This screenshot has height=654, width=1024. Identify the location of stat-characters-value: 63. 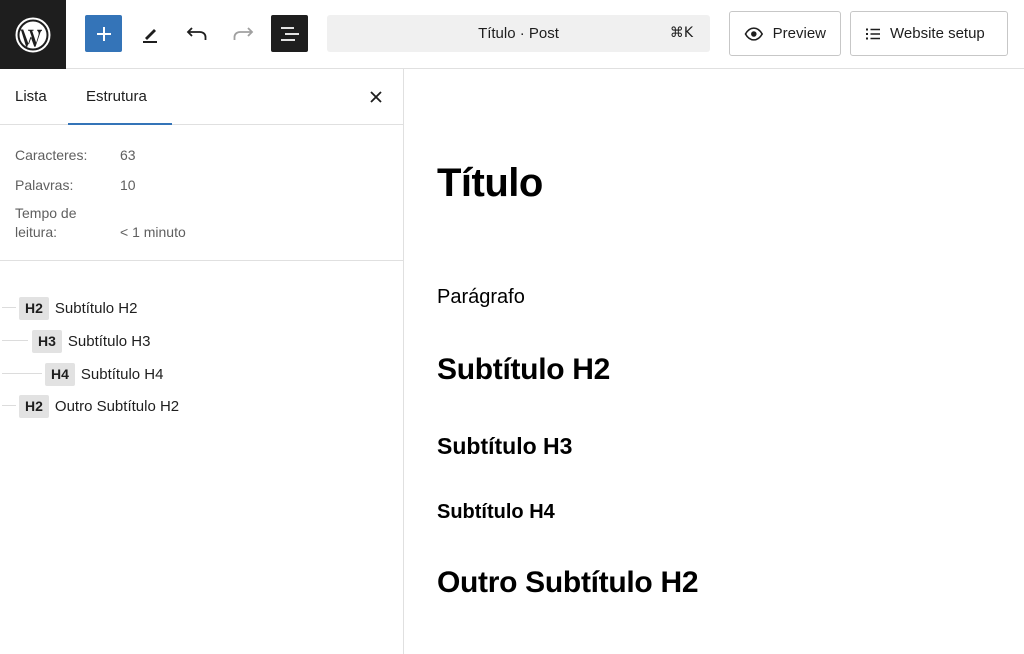
(128, 155).